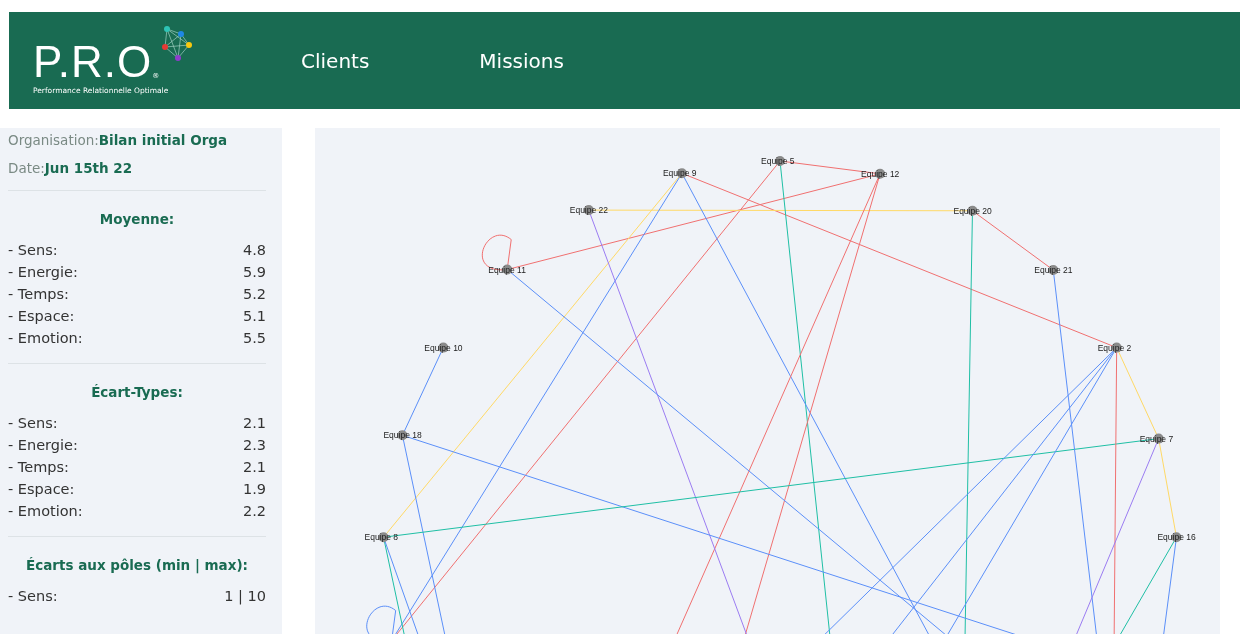  What do you see at coordinates (443, 347) in the screenshot?
I see `graph-node: Equipe 10` at bounding box center [443, 347].